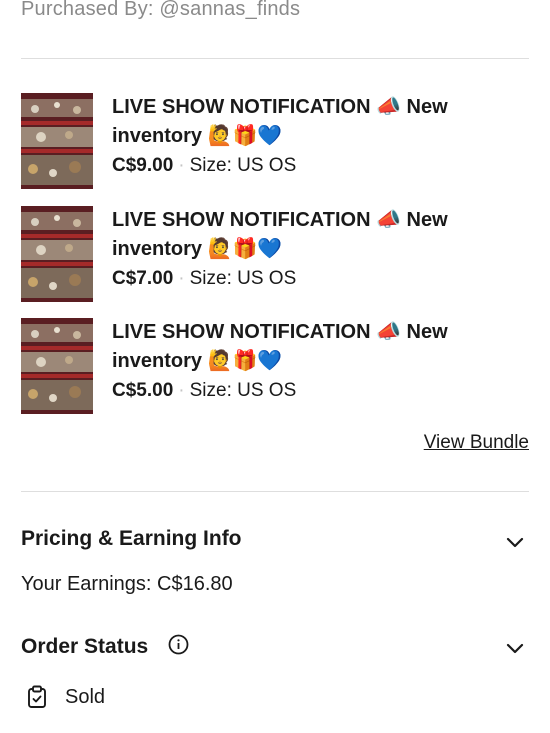  I want to click on clipboard-check-icon, so click(37, 696).